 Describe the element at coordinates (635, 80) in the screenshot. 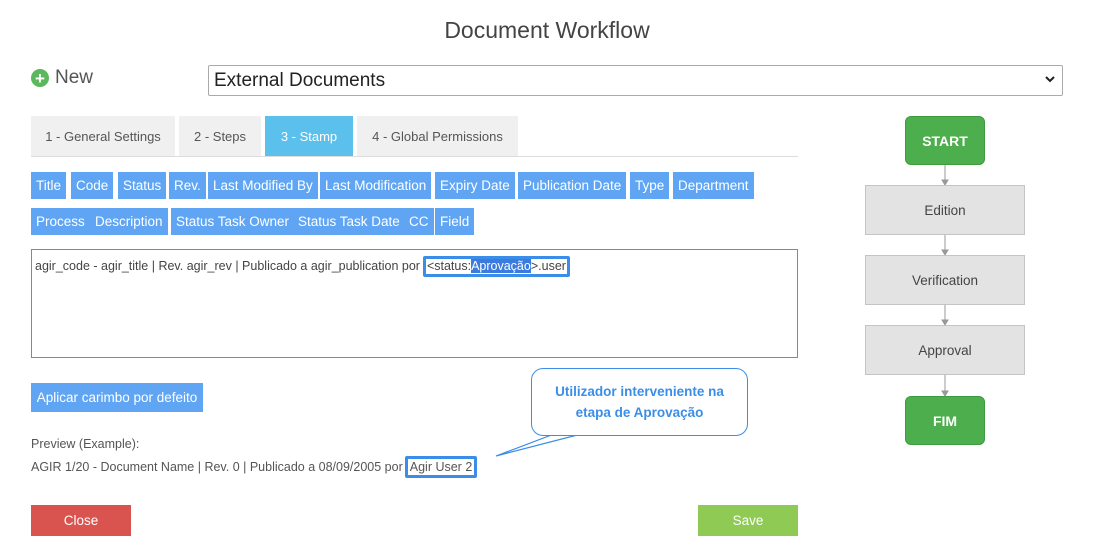

I see `workflow-select: External Documents` at that location.